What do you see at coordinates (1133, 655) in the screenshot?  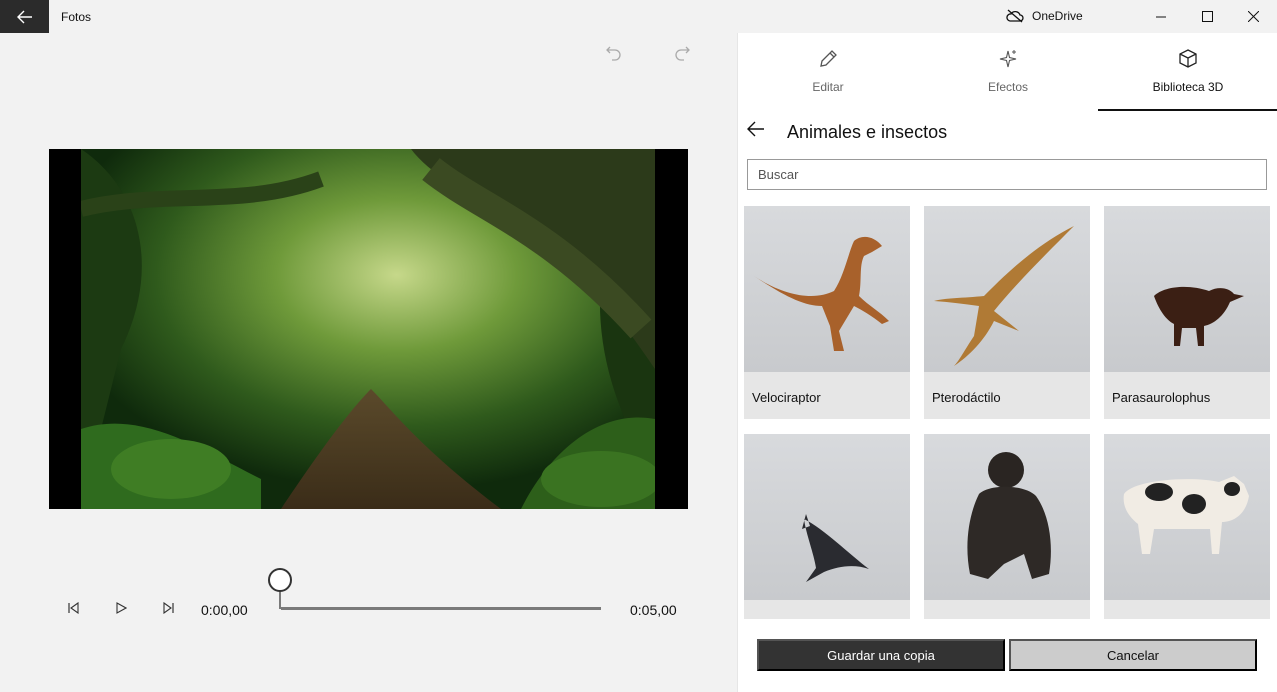 I see `cancel-button: Cancelar` at bounding box center [1133, 655].